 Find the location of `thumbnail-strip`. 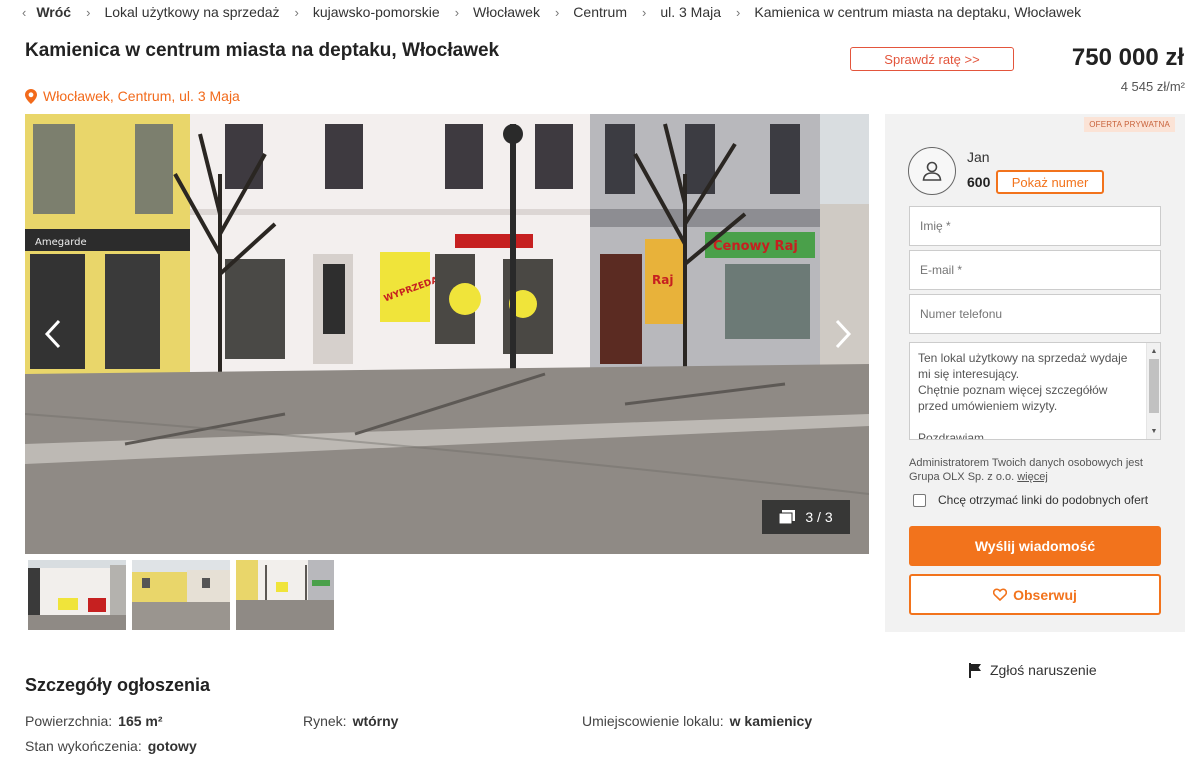

thumbnail-strip is located at coordinates (181, 595).